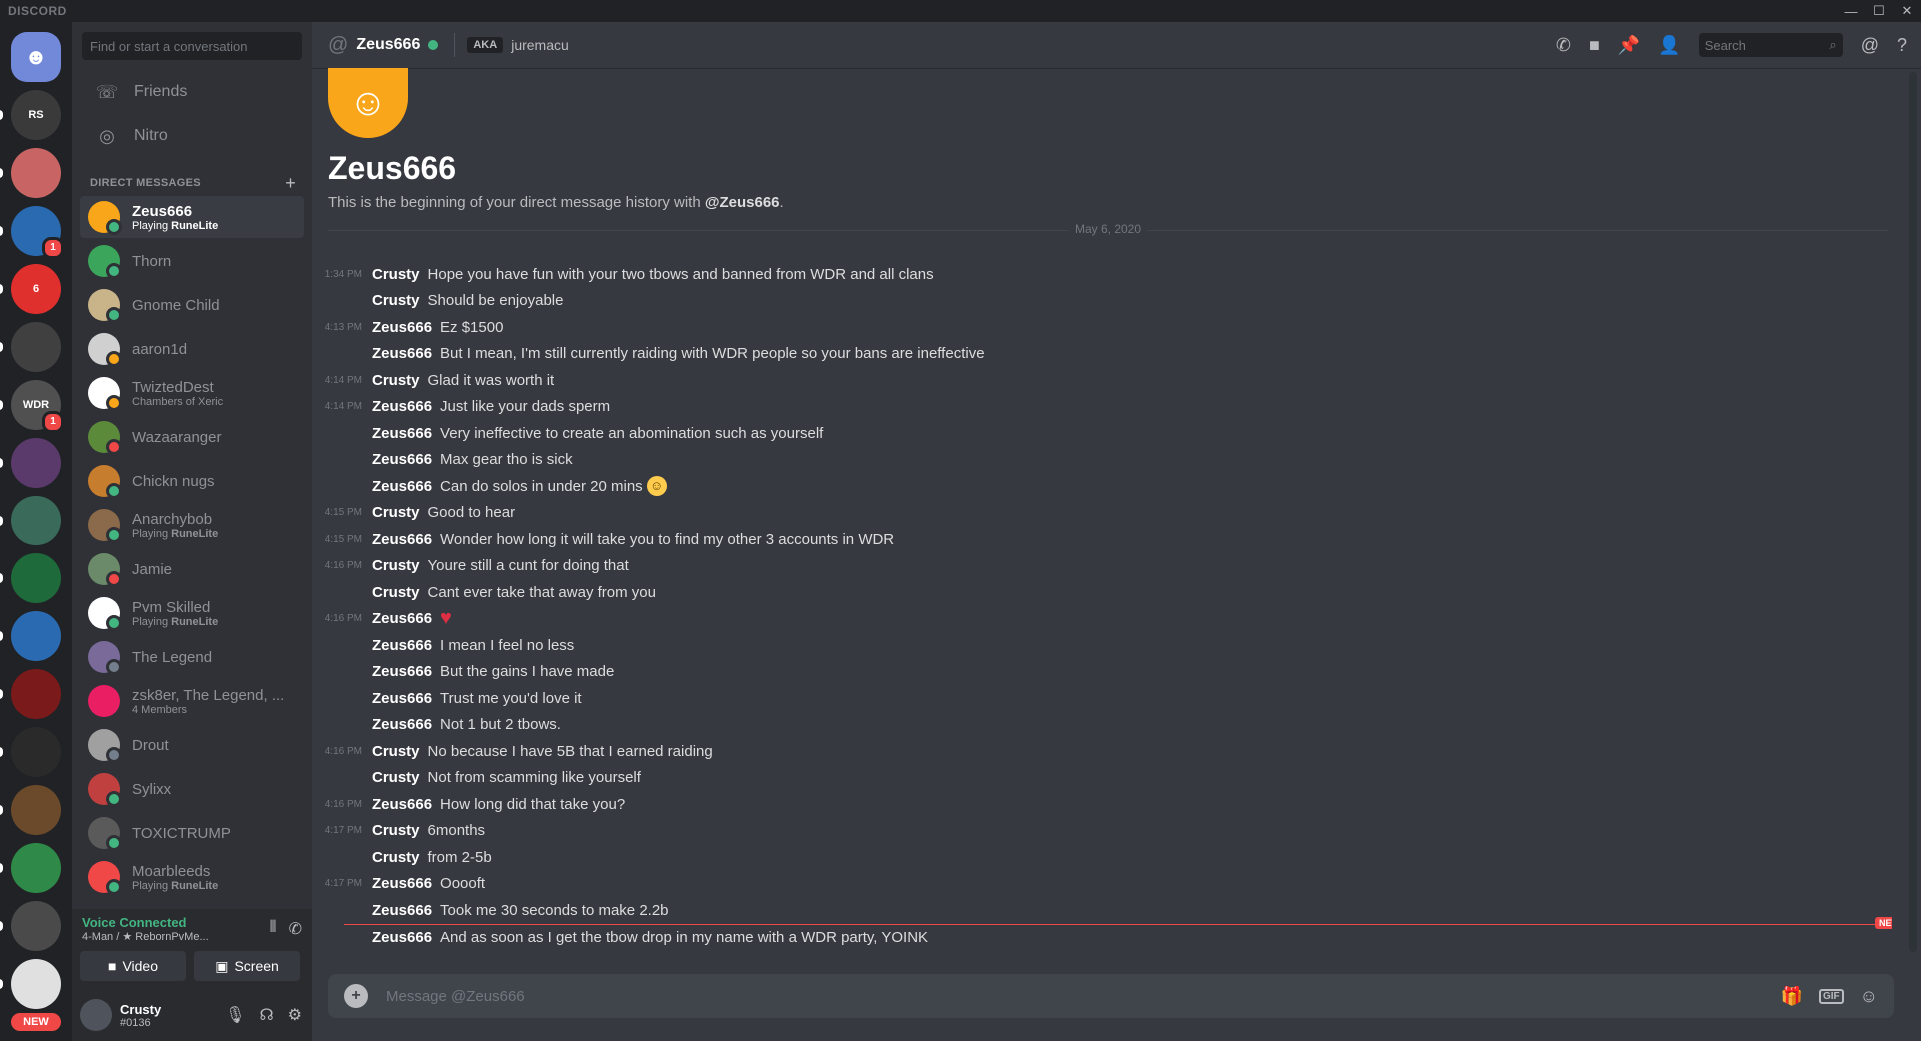  Describe the element at coordinates (192, 393) in the screenshot. I see `dm-item: TwiztedDest Chambers of Xeric` at that location.